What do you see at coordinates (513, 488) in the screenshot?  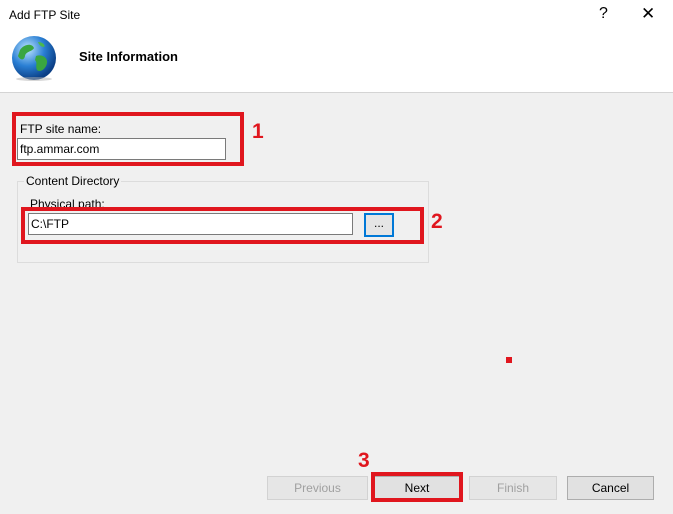 I see `finish-button: Finish` at bounding box center [513, 488].